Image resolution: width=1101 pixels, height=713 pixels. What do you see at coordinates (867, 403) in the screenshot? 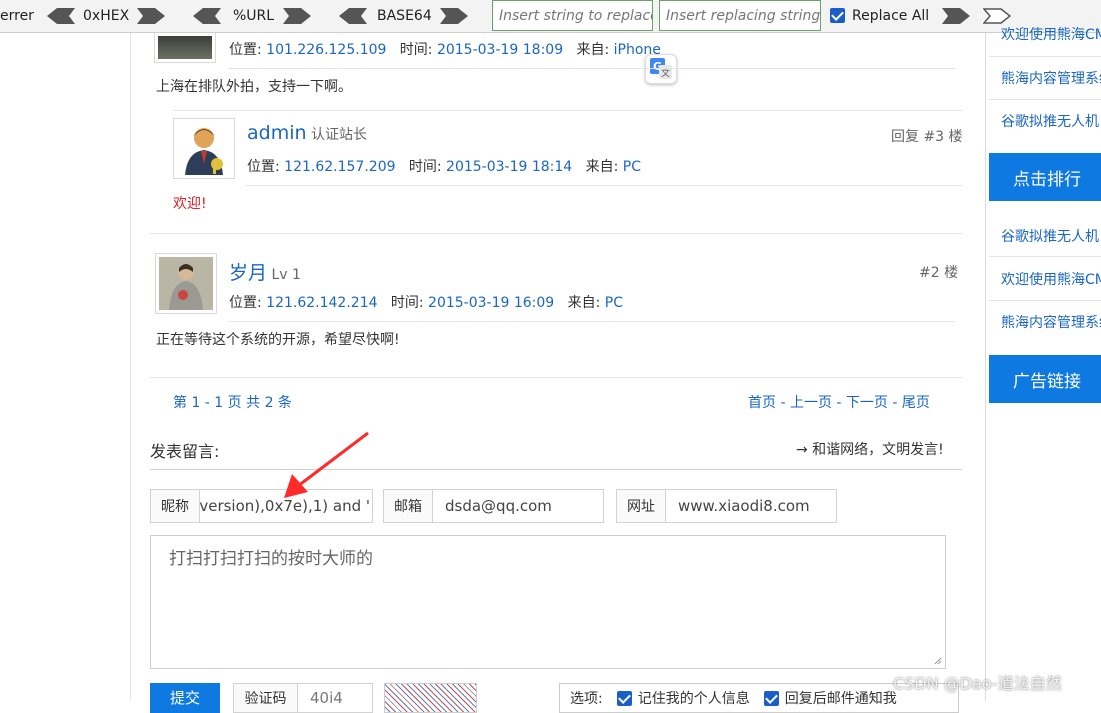
I see `page-next-link: 下一页` at bounding box center [867, 403].